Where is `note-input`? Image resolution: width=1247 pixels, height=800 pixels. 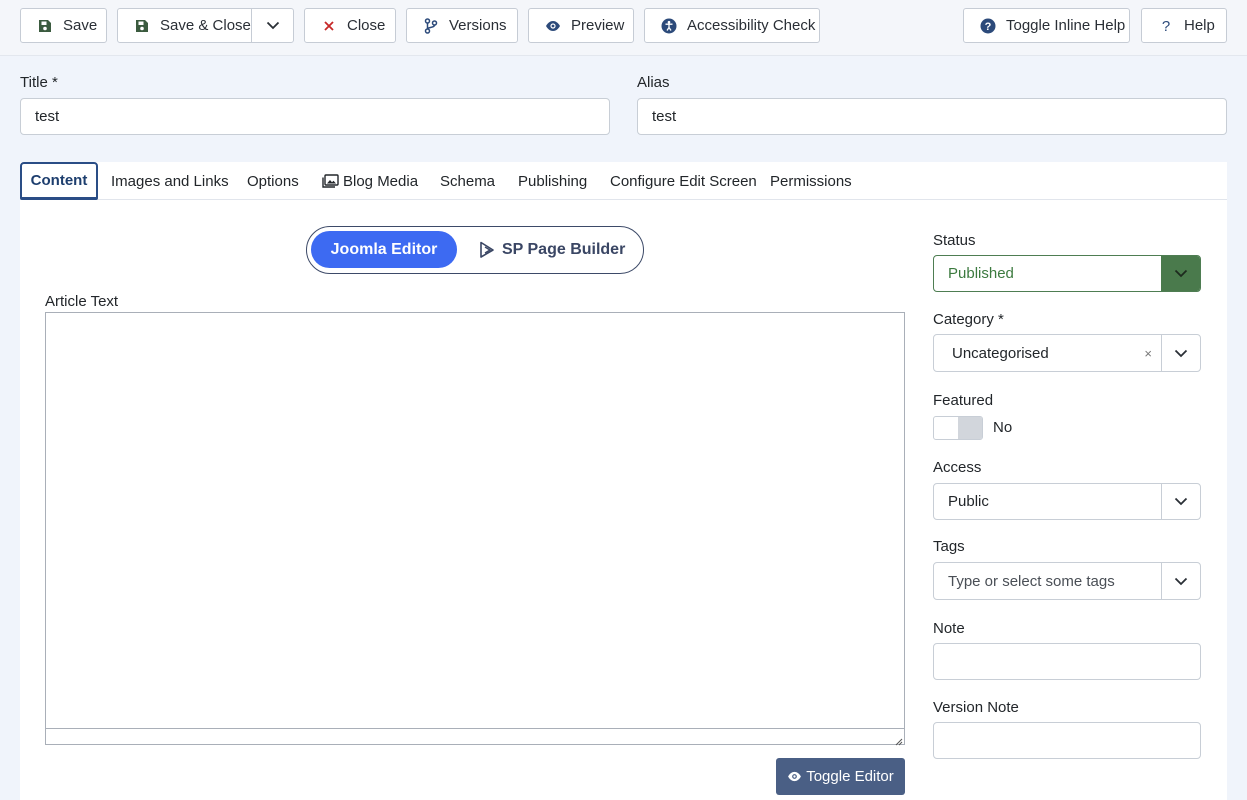
note-input is located at coordinates (1067, 661).